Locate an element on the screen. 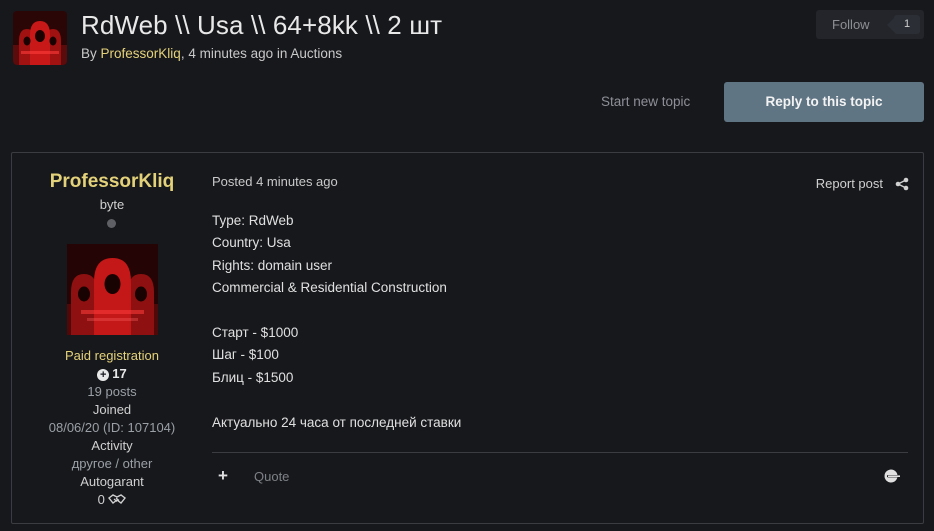  autogarant-value: 0 is located at coordinates (101, 499).